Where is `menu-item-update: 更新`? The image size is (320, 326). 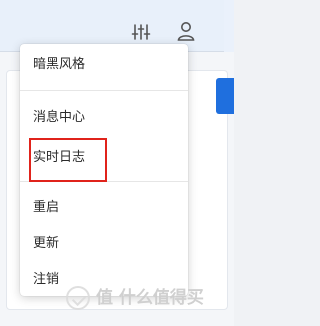 menu-item-update: 更新 is located at coordinates (104, 244).